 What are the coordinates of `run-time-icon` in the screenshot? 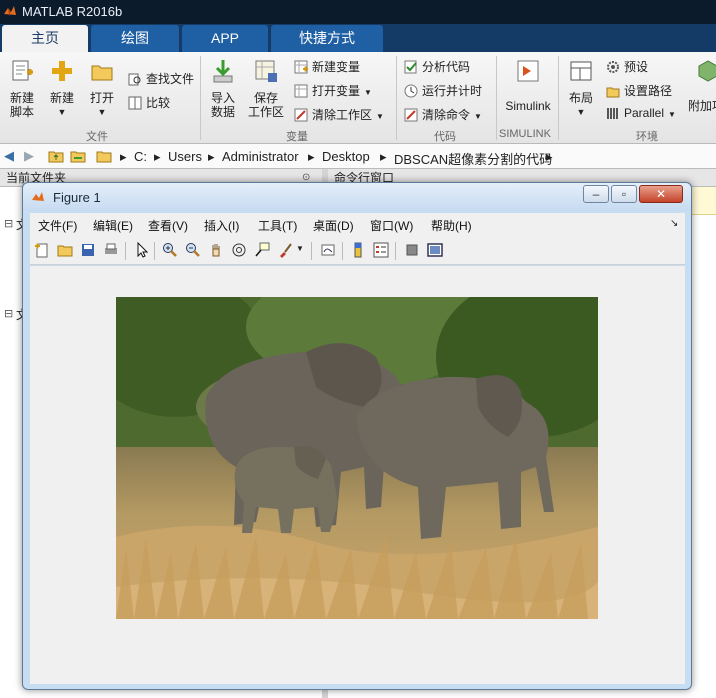 It's located at (411, 91).